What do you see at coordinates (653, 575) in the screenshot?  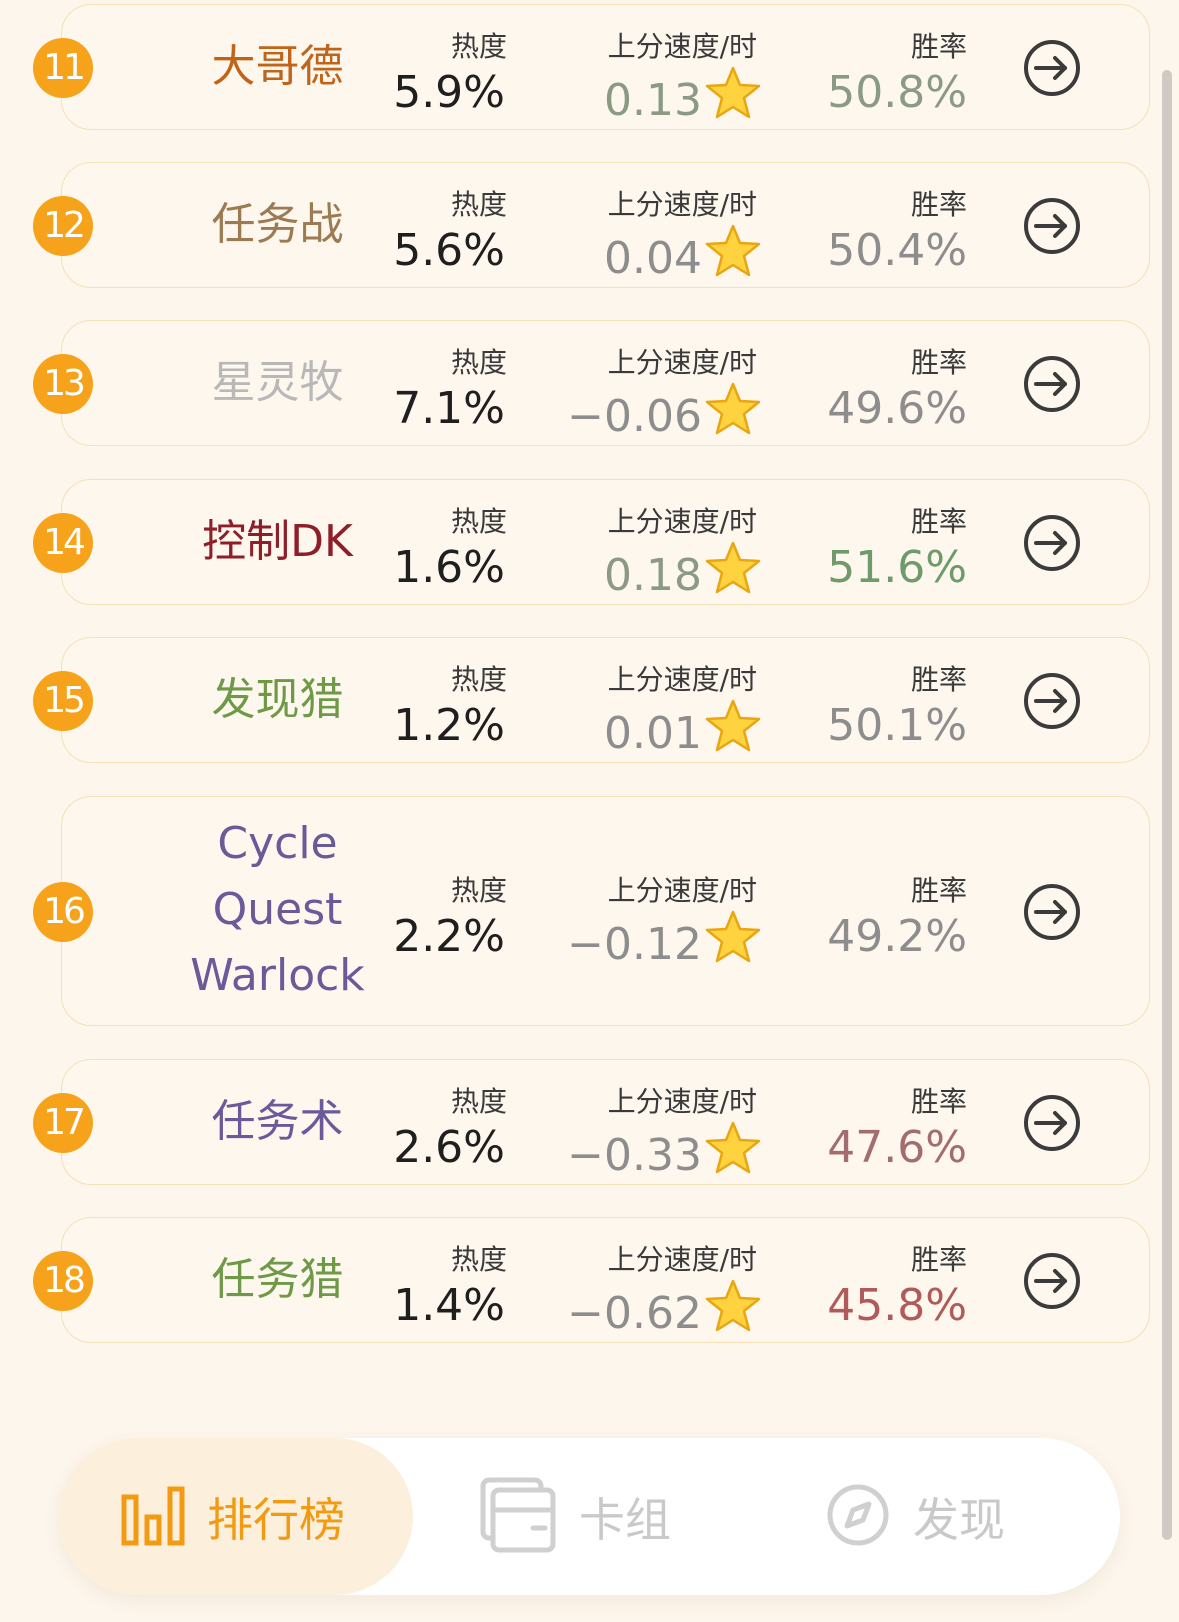 I see `speed-number: 0.18` at bounding box center [653, 575].